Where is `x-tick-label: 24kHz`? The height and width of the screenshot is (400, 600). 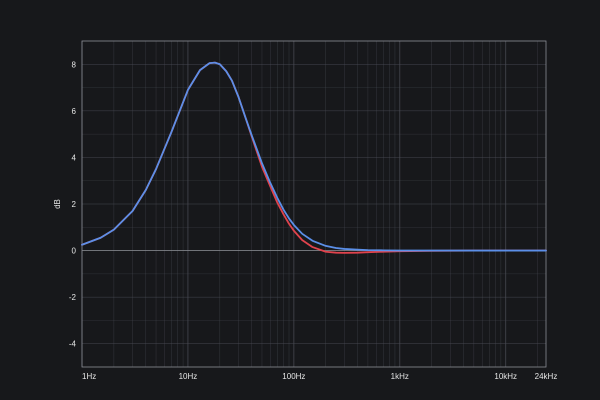
x-tick-label: 24kHz is located at coordinates (546, 376).